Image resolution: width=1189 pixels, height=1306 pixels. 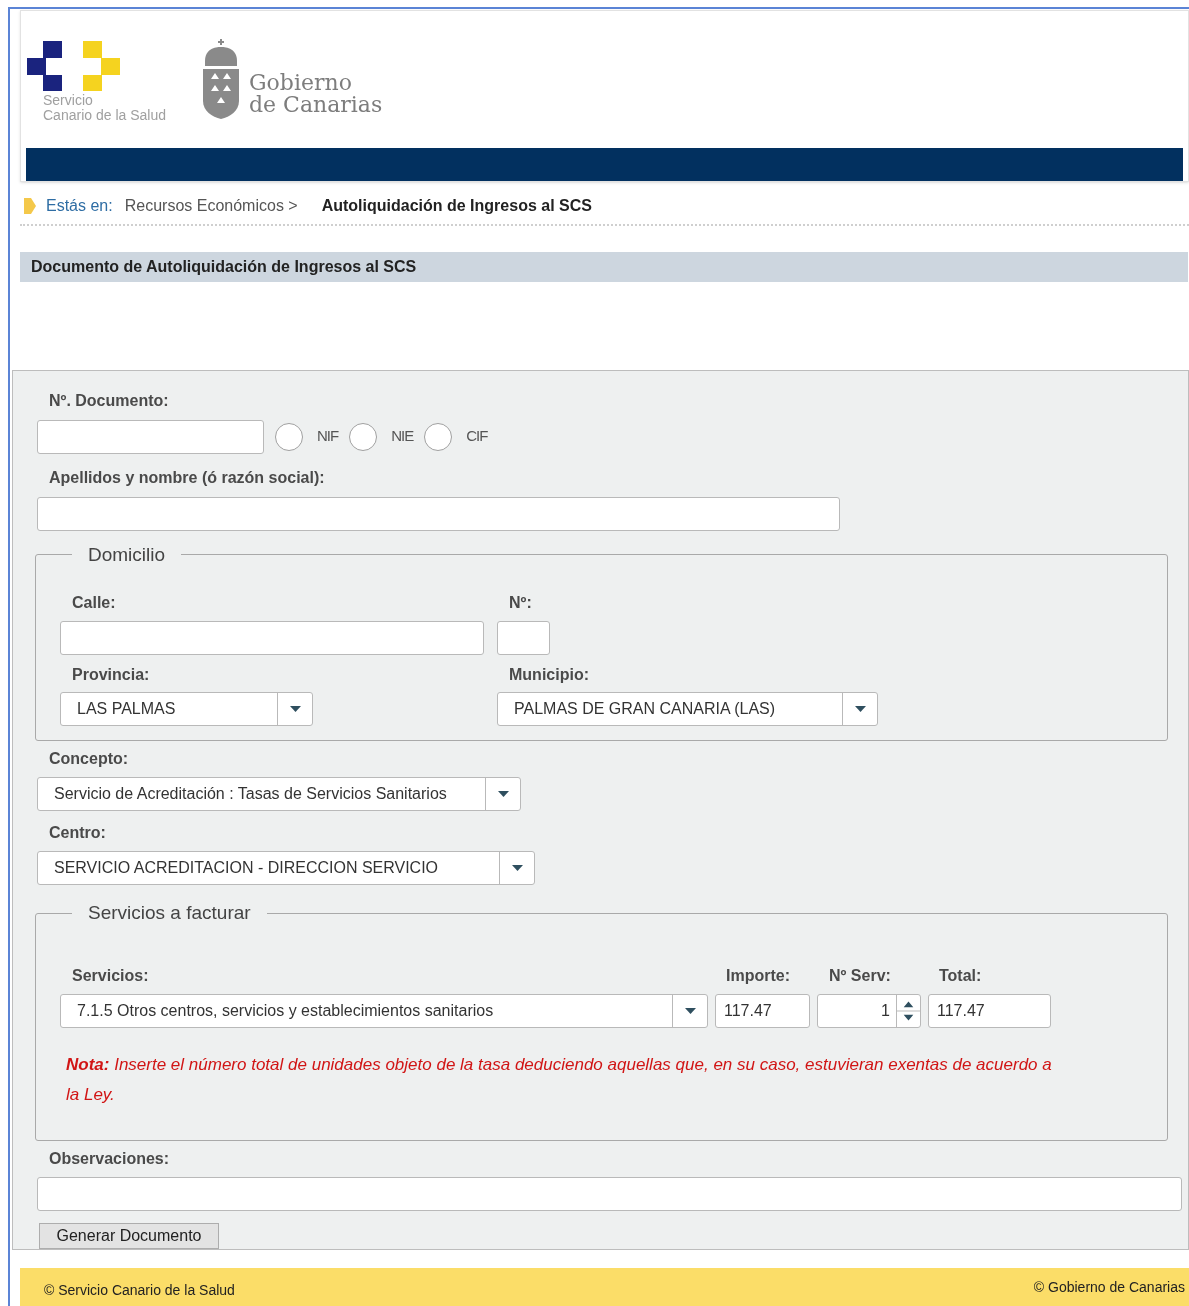 What do you see at coordinates (687, 709) in the screenshot?
I see `dropdown-field: PALMAS DE GRAN CANARIA (LAS)` at bounding box center [687, 709].